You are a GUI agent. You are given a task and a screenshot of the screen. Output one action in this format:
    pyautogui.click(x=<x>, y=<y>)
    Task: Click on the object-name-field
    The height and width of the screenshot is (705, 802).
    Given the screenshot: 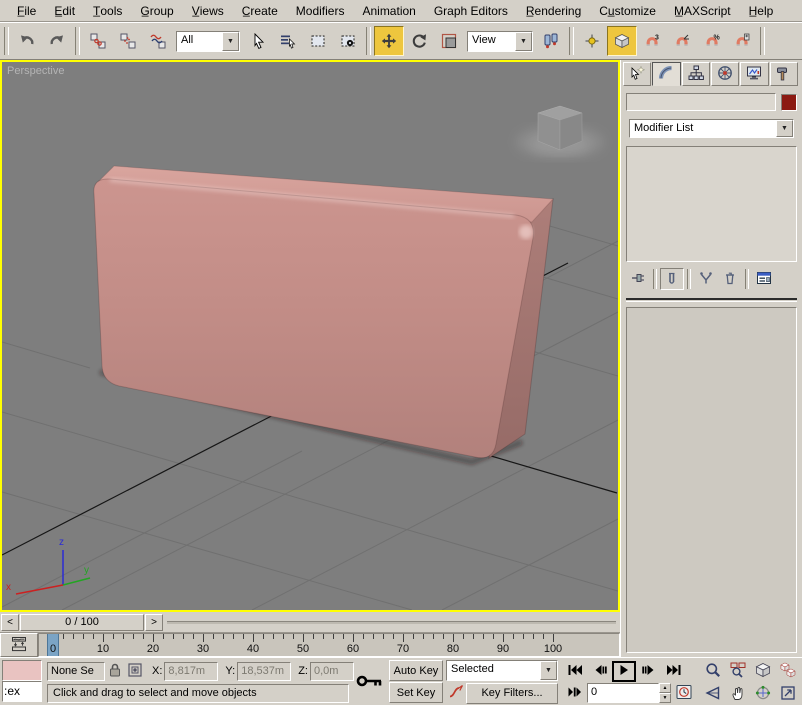 What is the action you would take?
    pyautogui.click(x=701, y=102)
    